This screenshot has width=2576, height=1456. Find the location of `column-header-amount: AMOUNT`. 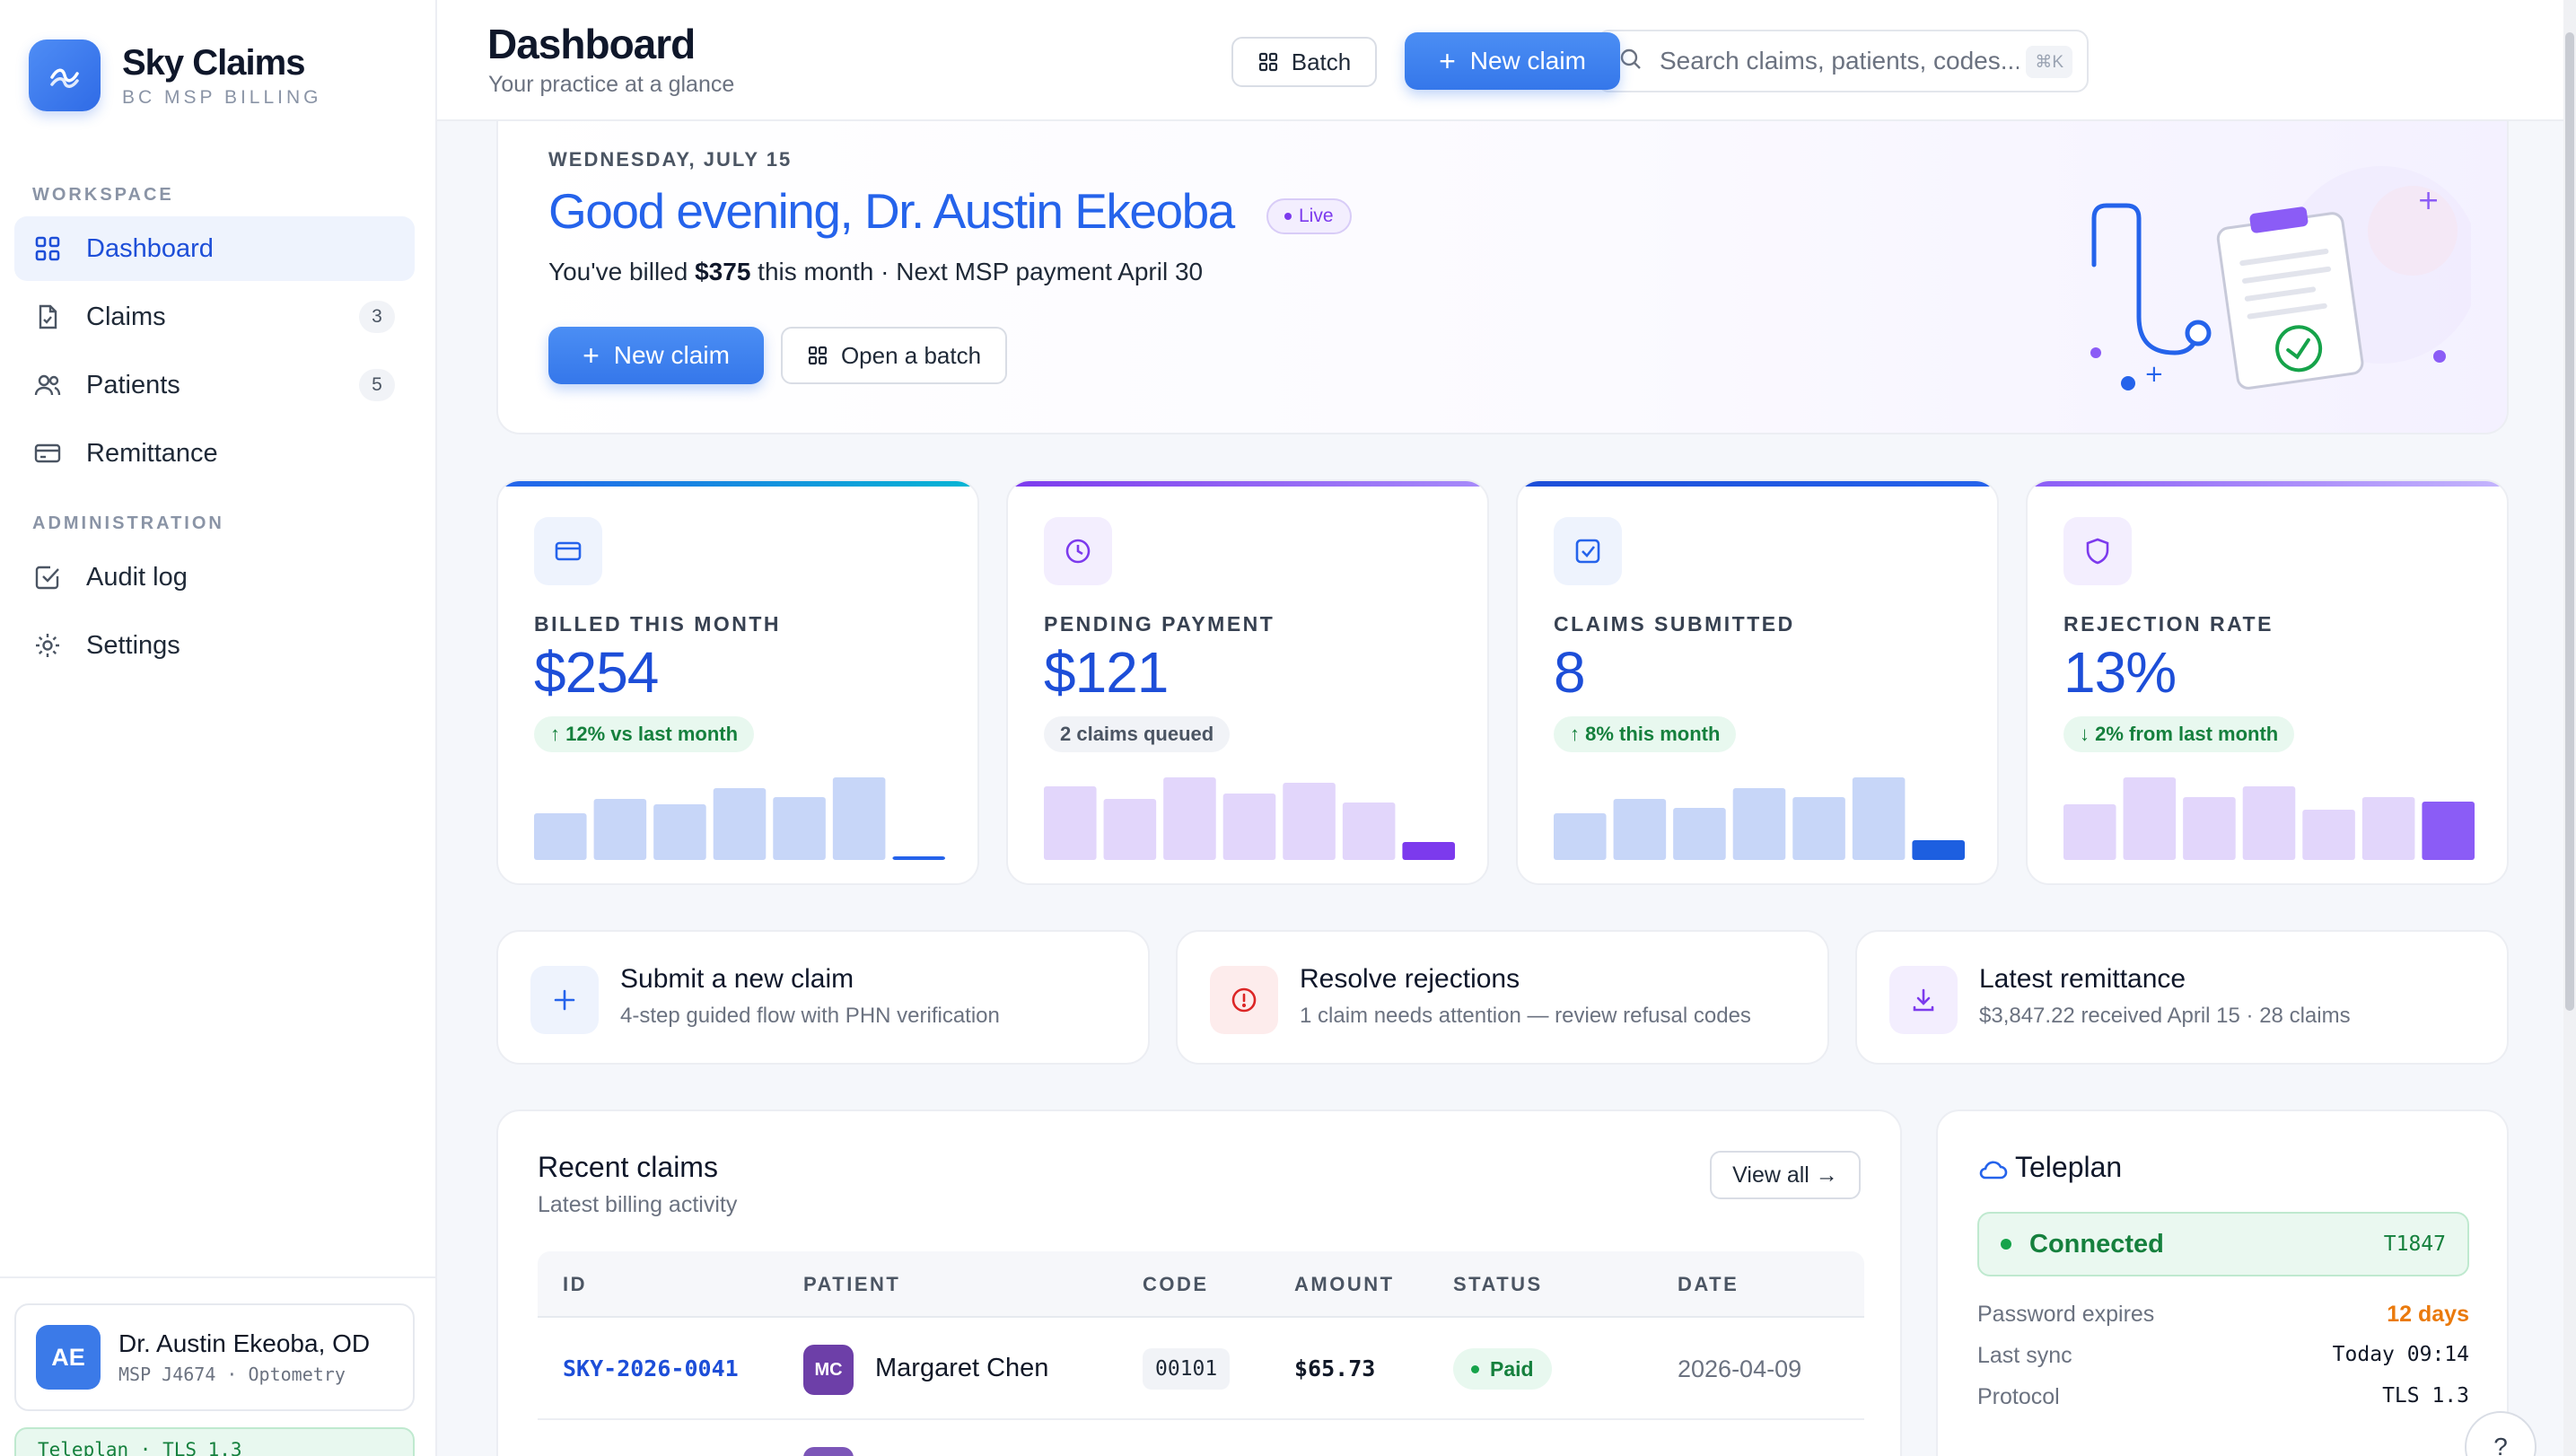

column-header-amount: AMOUNT is located at coordinates (1344, 1284).